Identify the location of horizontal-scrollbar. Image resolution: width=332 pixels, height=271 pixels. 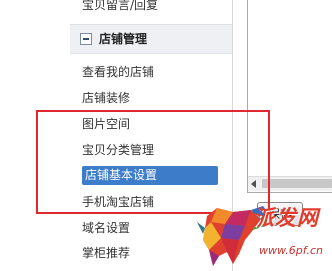
(290, 183).